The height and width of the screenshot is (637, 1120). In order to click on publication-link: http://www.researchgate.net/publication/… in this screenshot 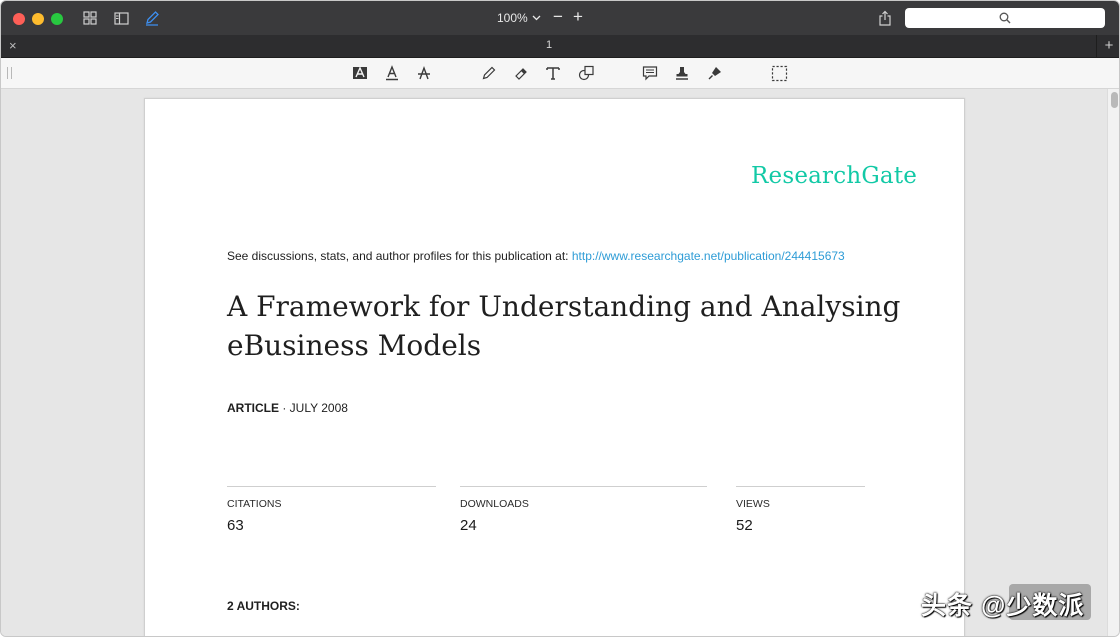, I will do `click(708, 256)`.